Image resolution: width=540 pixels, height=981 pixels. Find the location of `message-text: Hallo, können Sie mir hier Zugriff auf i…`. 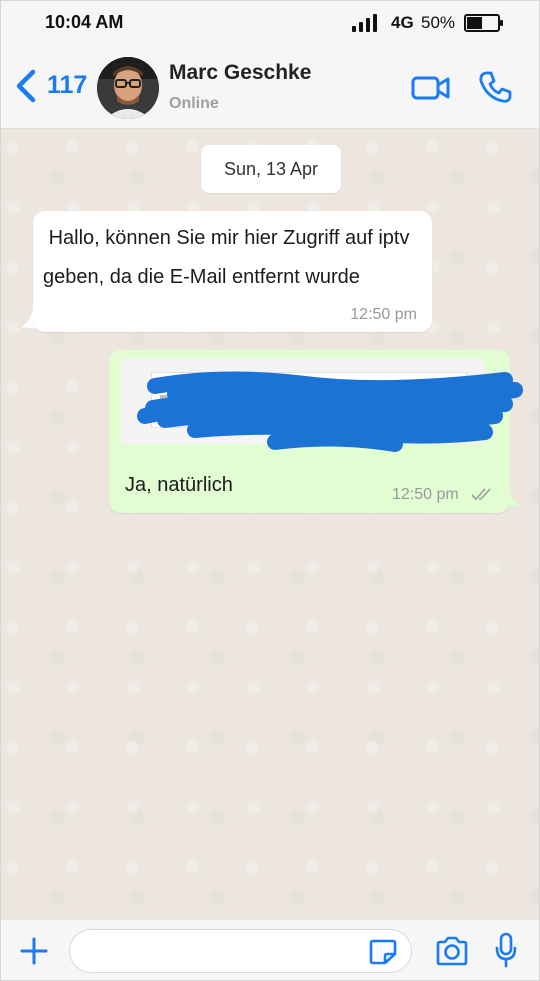

message-text: Hallo, können Sie mir hier Zugriff auf i… is located at coordinates (229, 257).